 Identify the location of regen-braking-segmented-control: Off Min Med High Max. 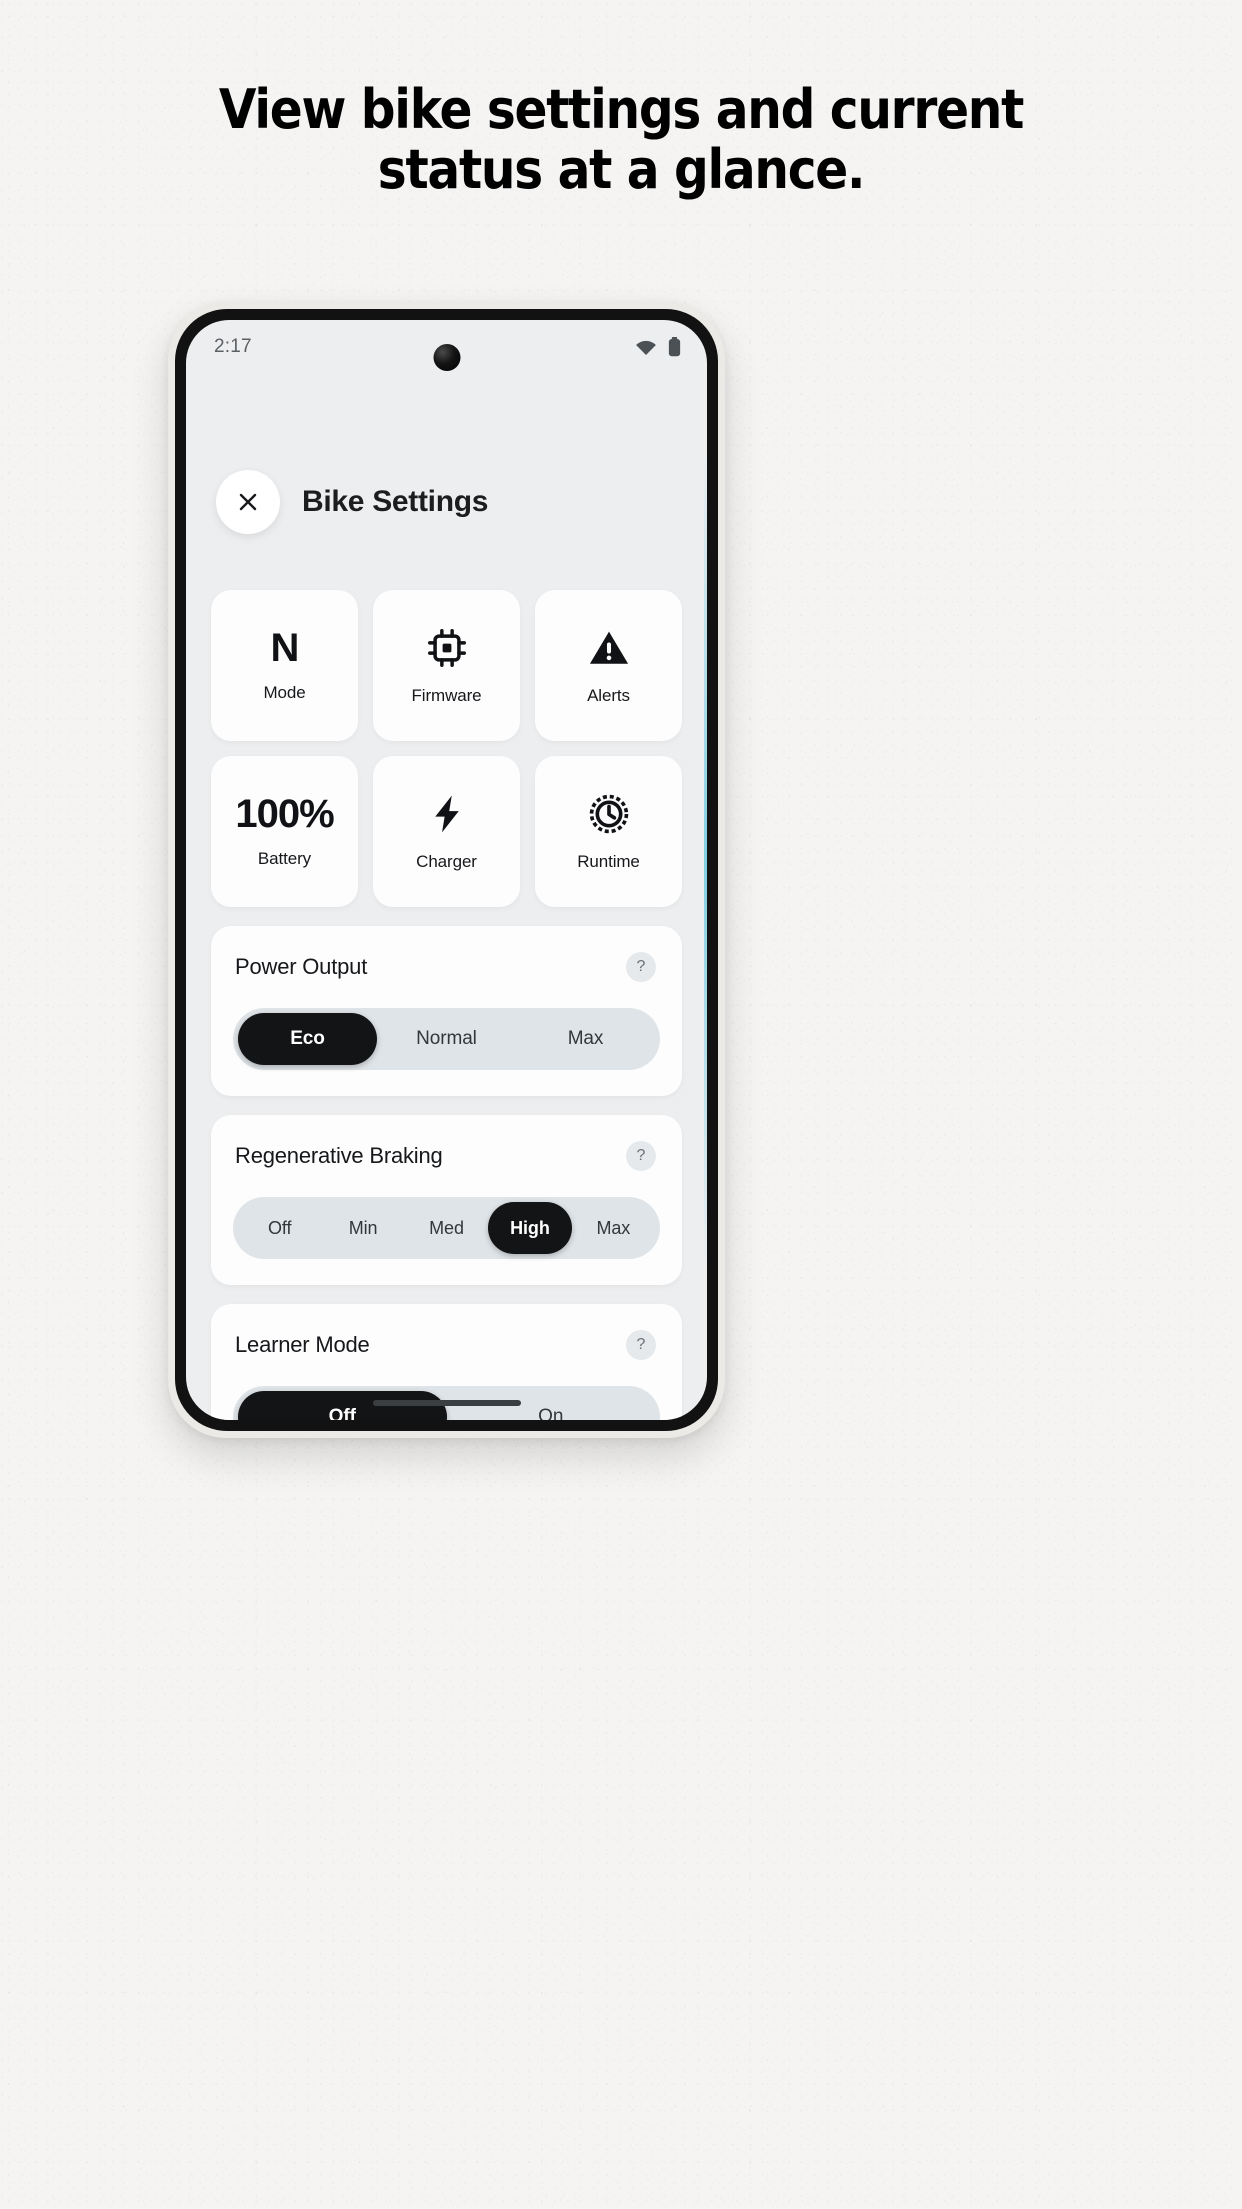
(446, 1228).